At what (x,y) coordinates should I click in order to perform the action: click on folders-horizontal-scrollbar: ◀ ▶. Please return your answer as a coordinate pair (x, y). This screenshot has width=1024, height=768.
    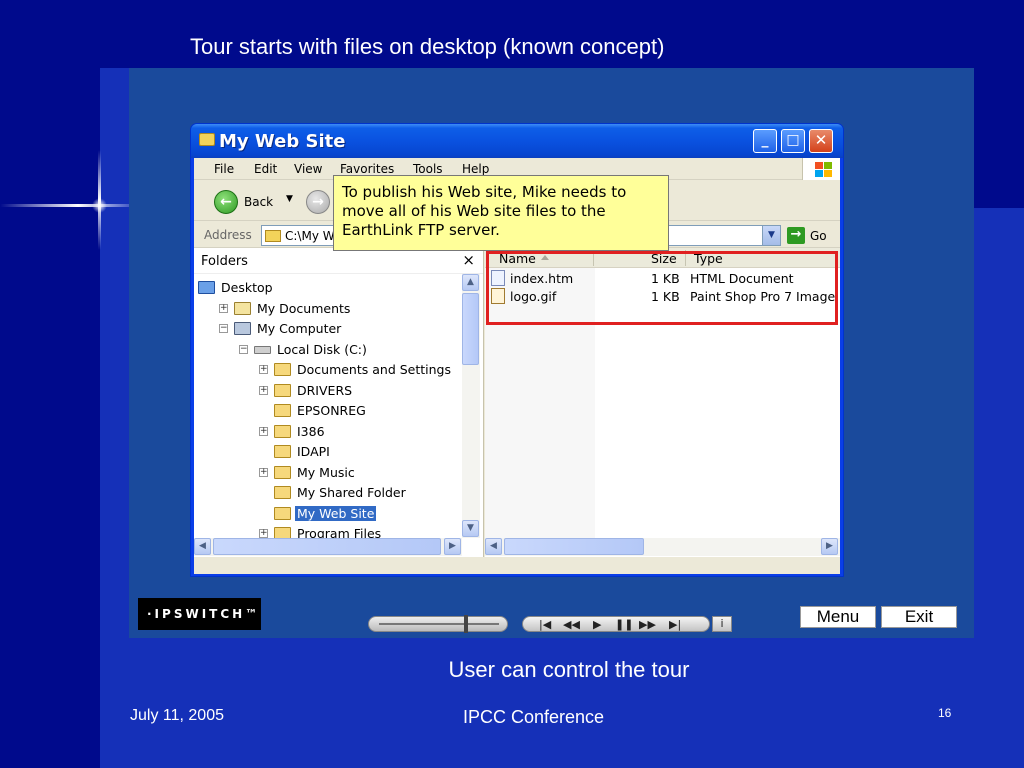
    Looking at the image, I should click on (328, 547).